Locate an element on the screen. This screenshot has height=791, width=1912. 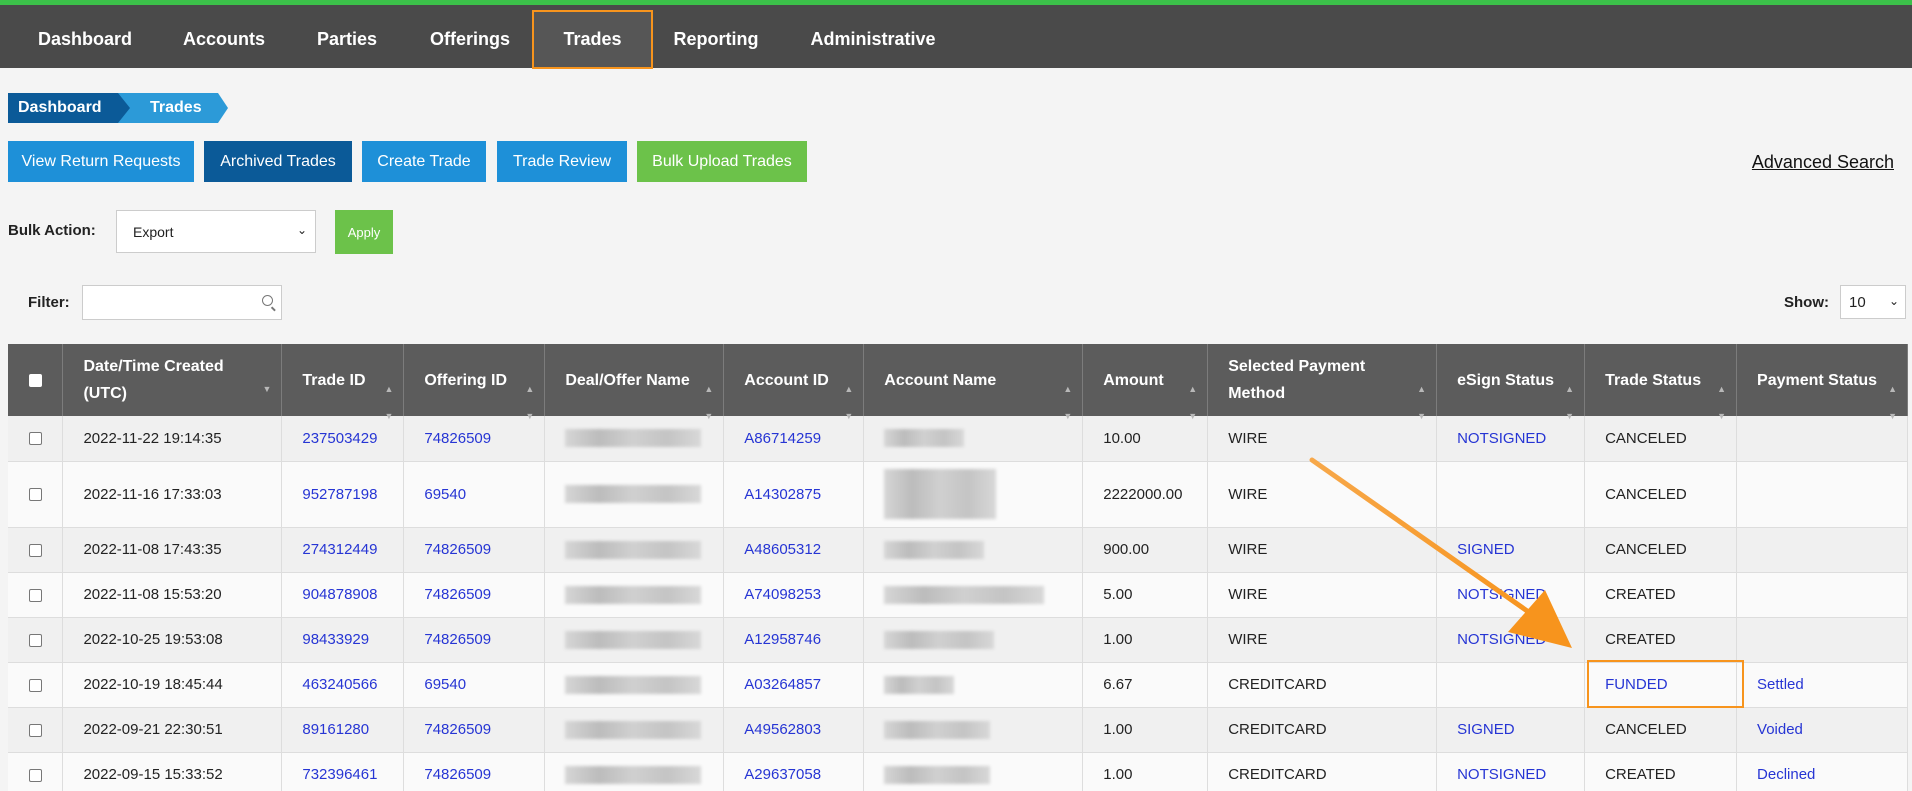
cell-trade-id-link: 274312449 is located at coordinates (343, 550).